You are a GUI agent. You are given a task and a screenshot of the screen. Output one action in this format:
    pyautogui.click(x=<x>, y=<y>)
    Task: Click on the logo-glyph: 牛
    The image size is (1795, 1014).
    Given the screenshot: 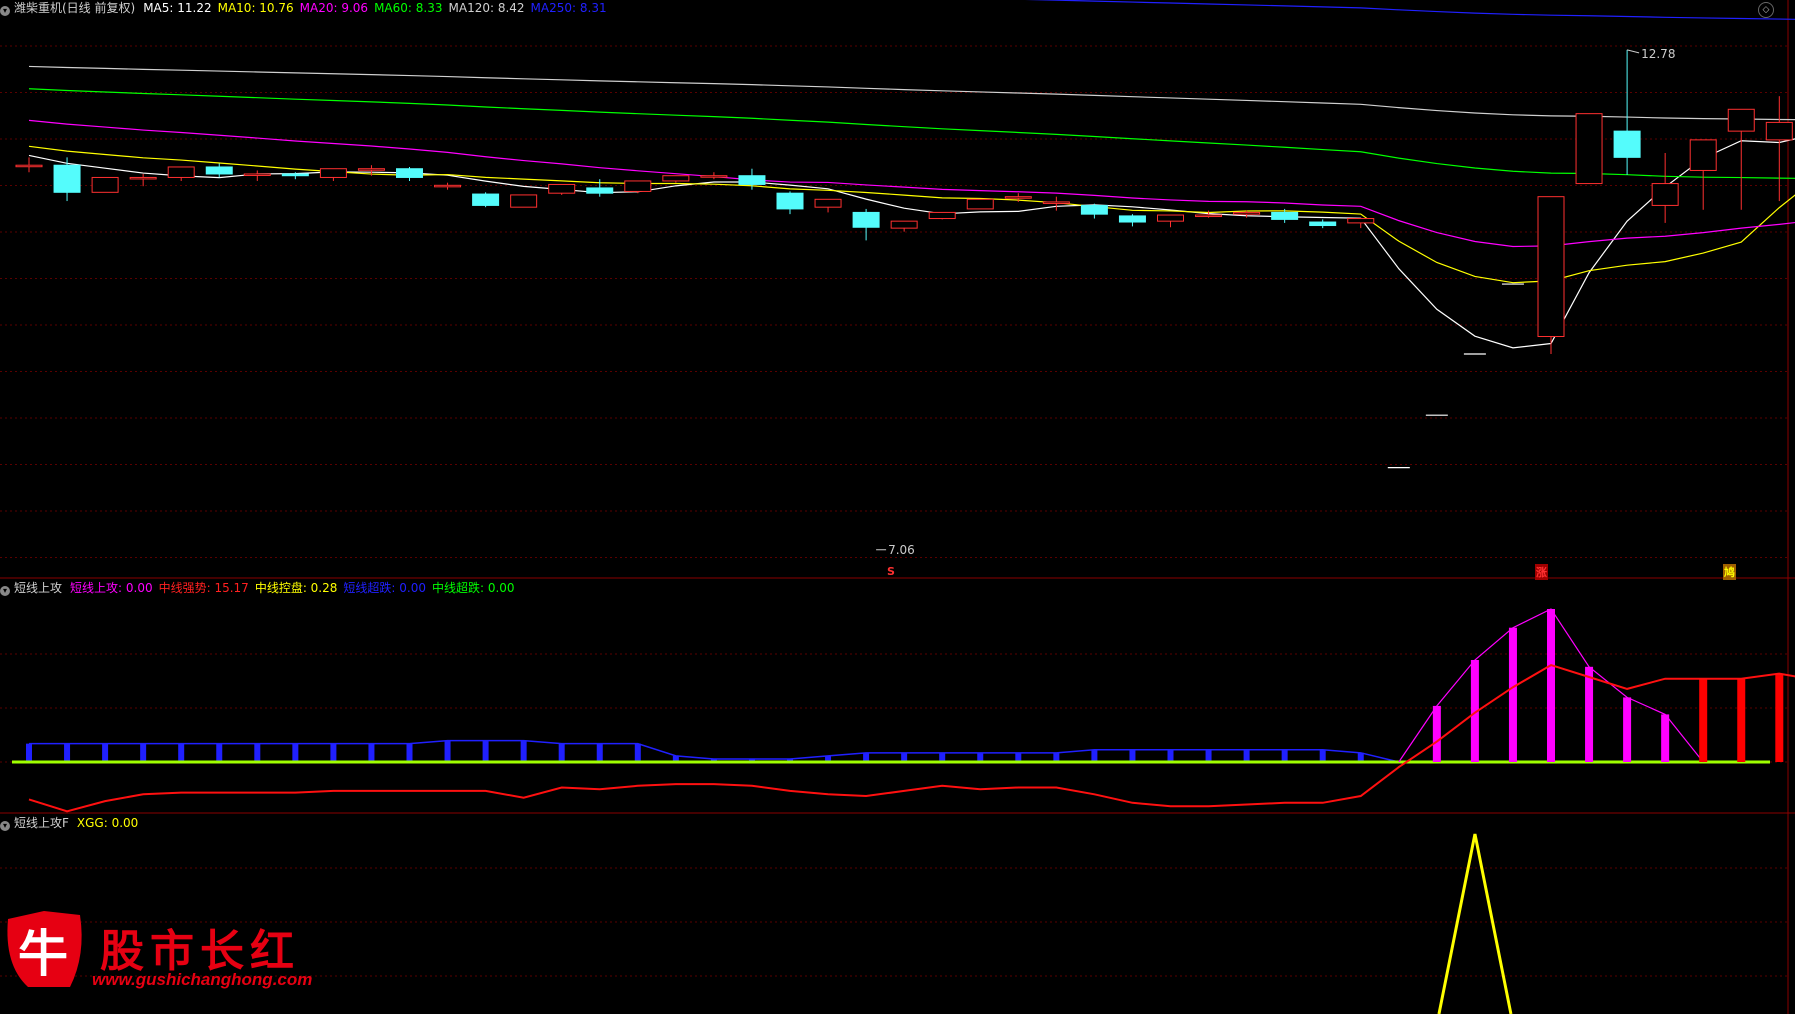 What is the action you would take?
    pyautogui.click(x=43, y=953)
    